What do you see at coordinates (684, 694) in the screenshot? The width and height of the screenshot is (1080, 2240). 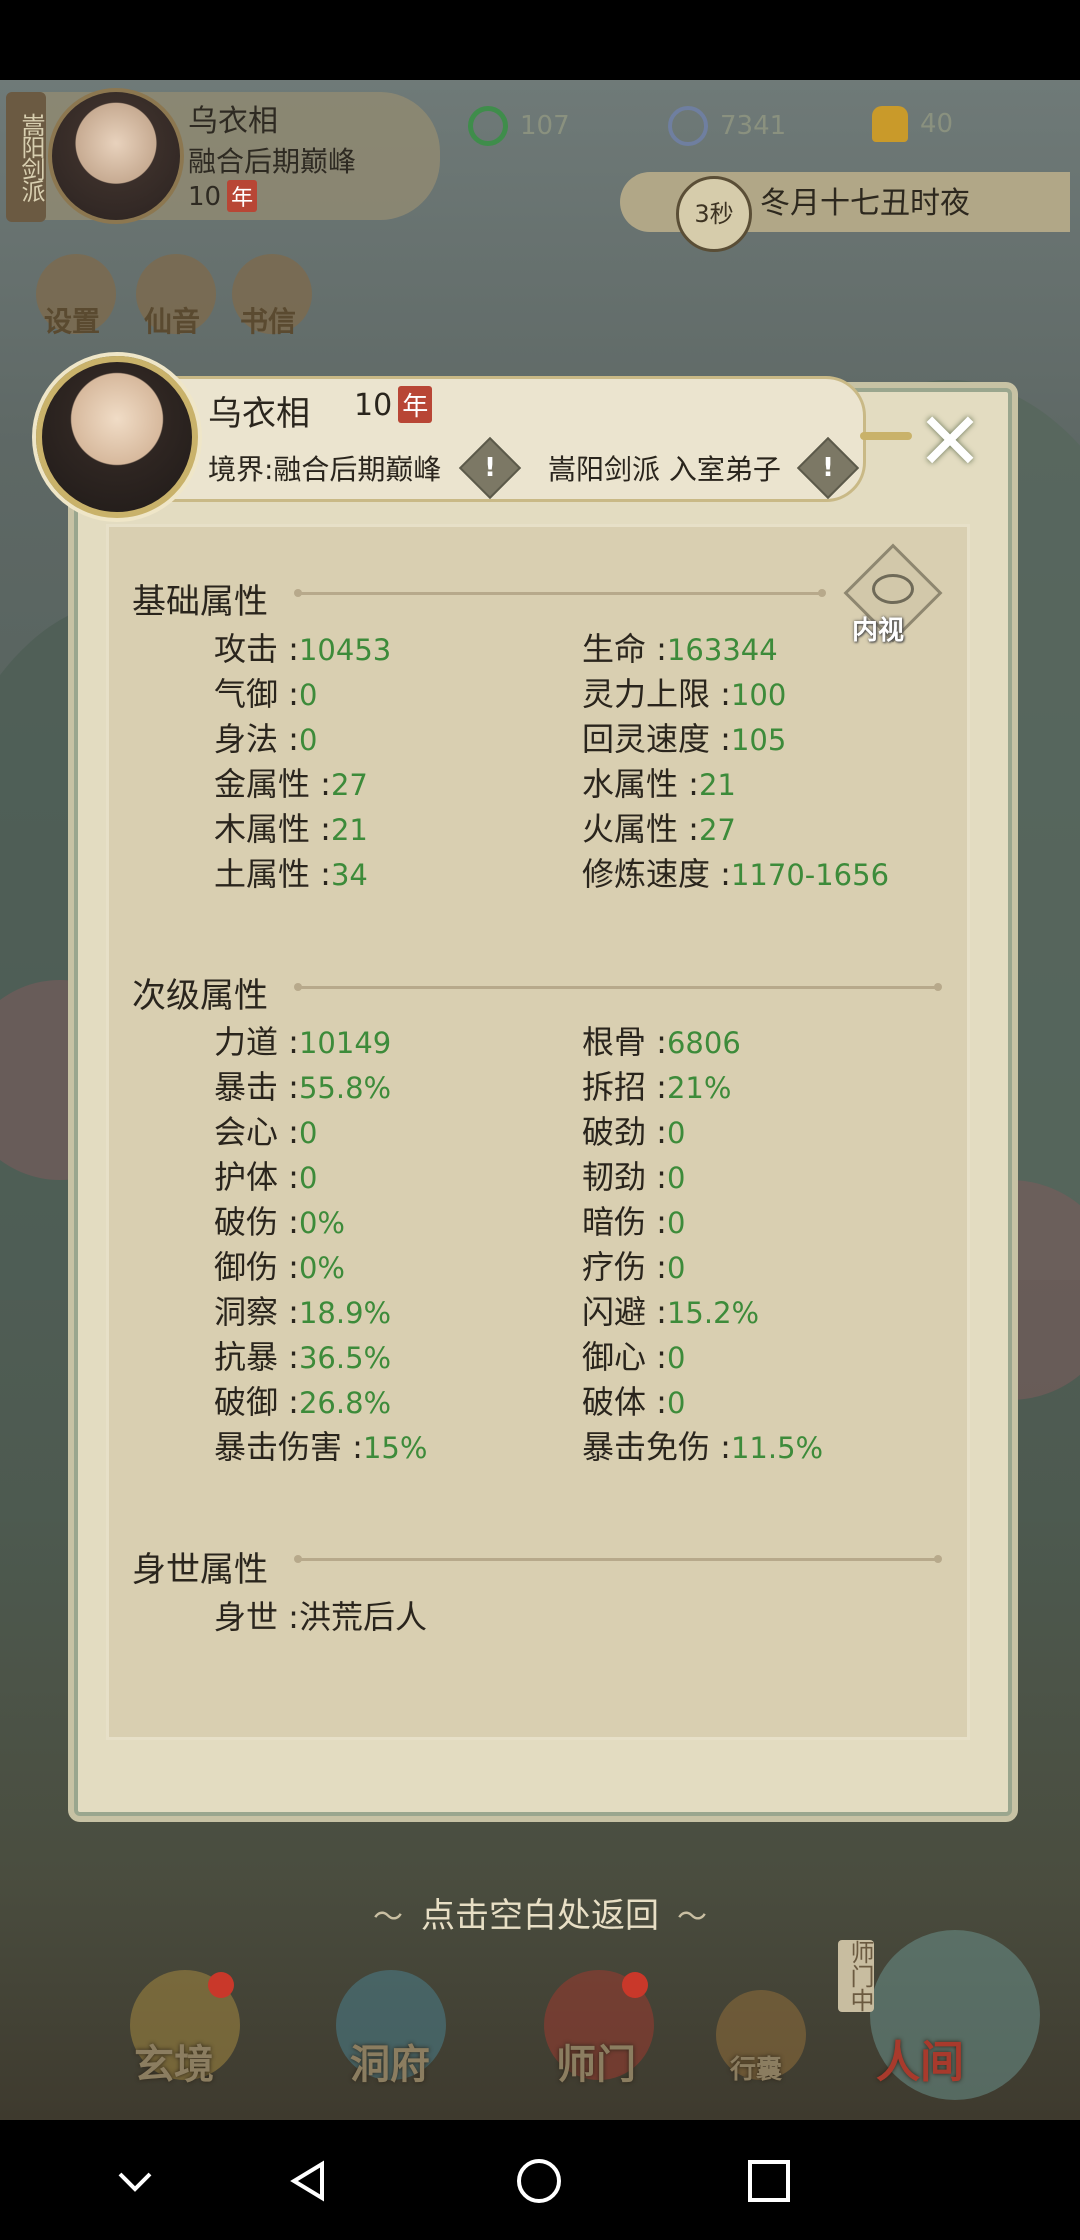 I see `attr-row: 灵力上限 :100` at bounding box center [684, 694].